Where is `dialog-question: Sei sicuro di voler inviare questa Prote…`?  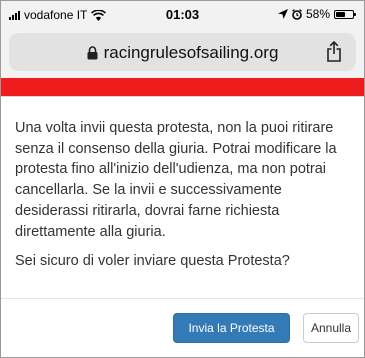 dialog-question: Sei sicuro di voler inviare questa Prote… is located at coordinates (152, 261).